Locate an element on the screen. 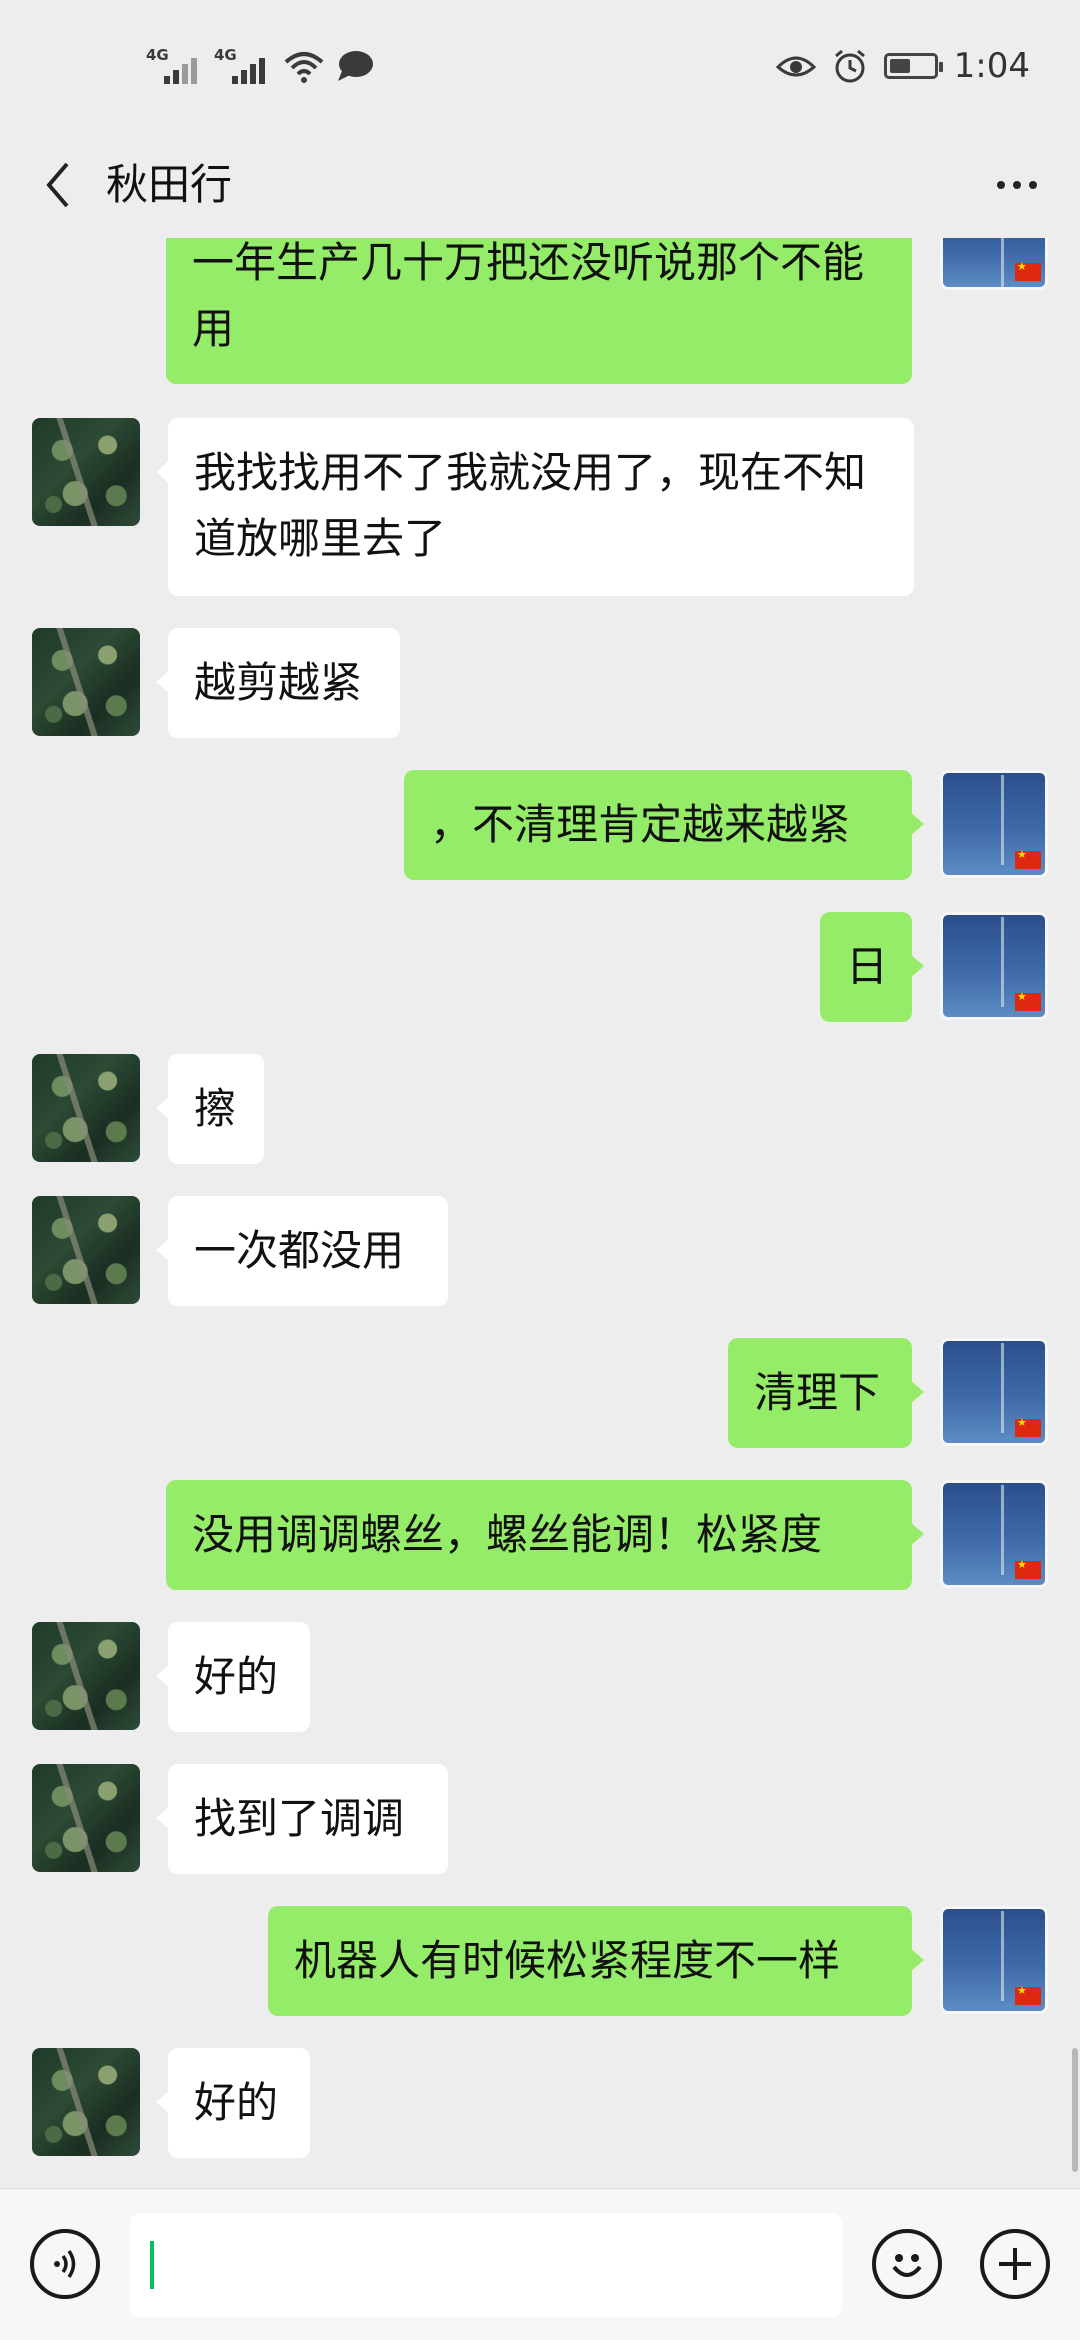  status-time: 1:04 is located at coordinates (991, 66).